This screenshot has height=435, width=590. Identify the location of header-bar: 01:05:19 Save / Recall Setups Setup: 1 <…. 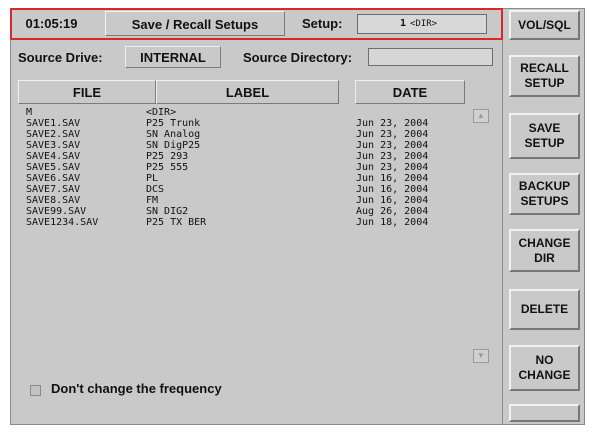
(256, 24).